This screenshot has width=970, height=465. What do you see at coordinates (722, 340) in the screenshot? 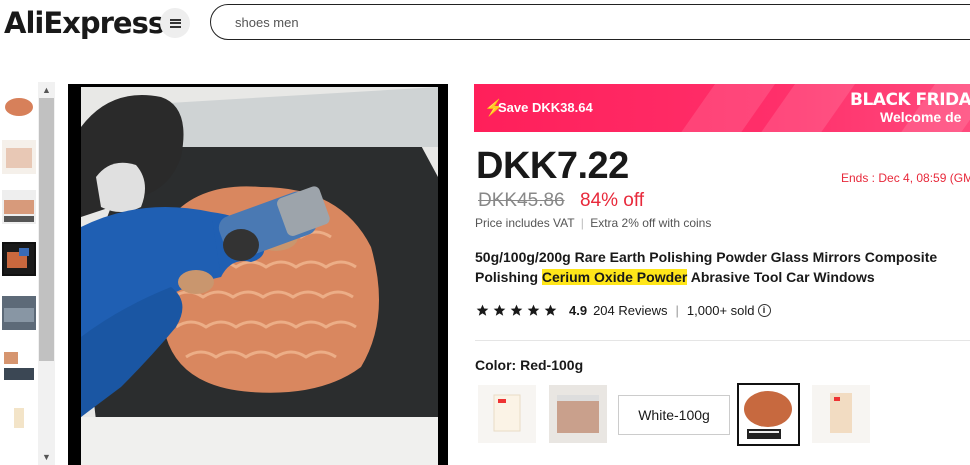
I see `divider` at bounding box center [722, 340].